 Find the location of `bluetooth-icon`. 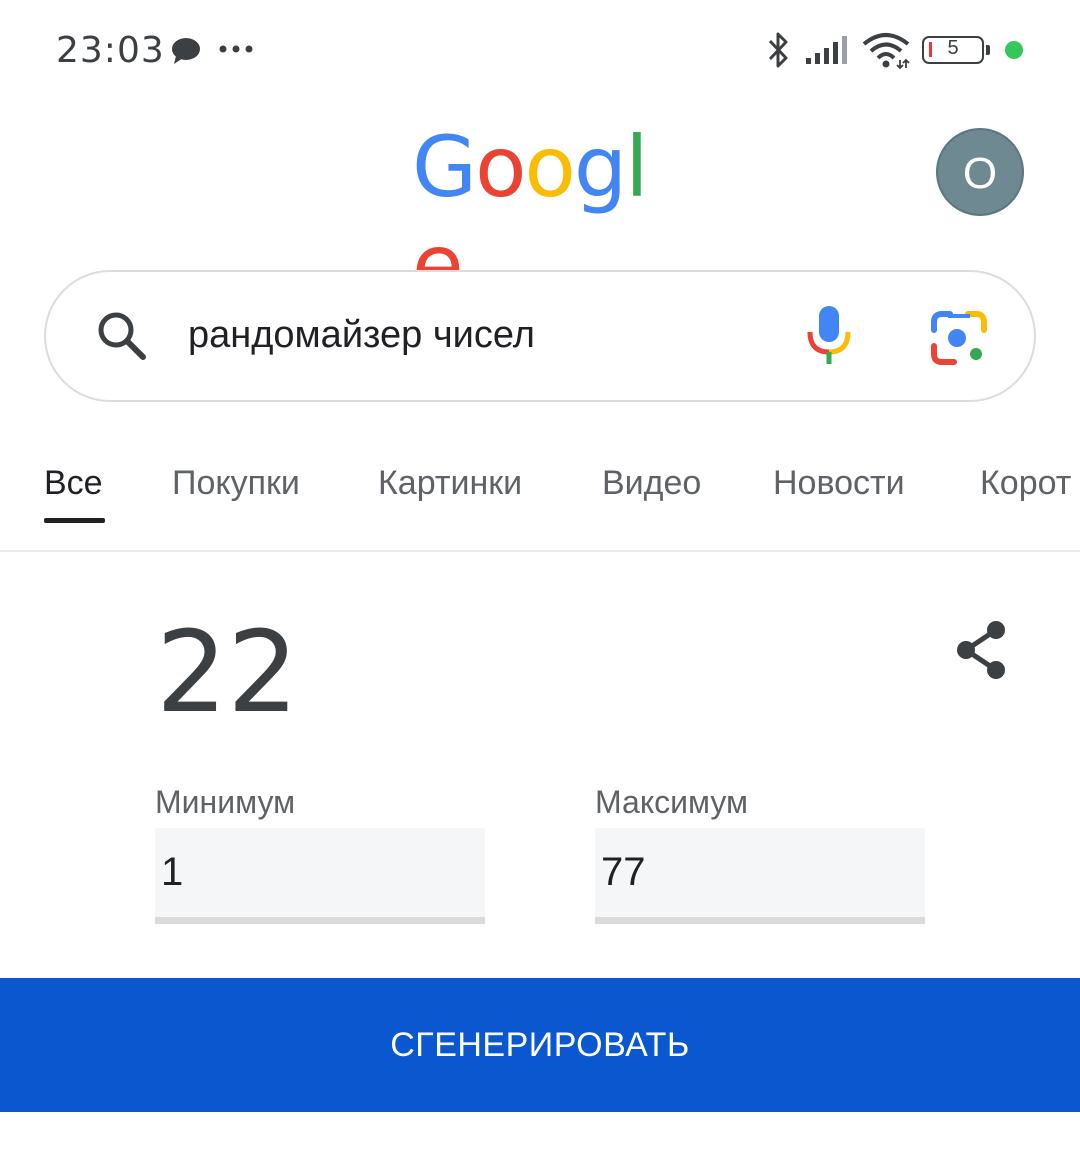

bluetooth-icon is located at coordinates (778, 50).